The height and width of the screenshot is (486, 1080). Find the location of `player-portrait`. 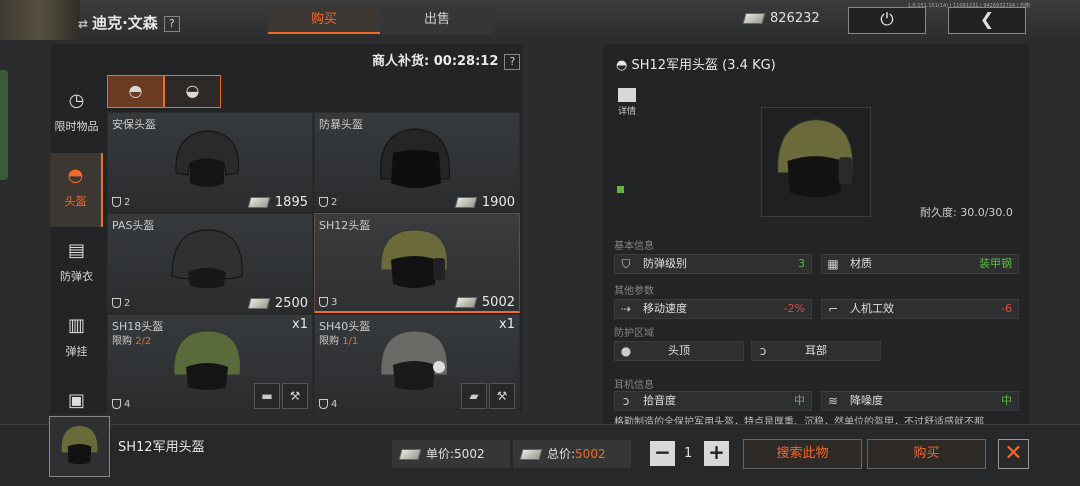

player-portrait is located at coordinates (40, 20).